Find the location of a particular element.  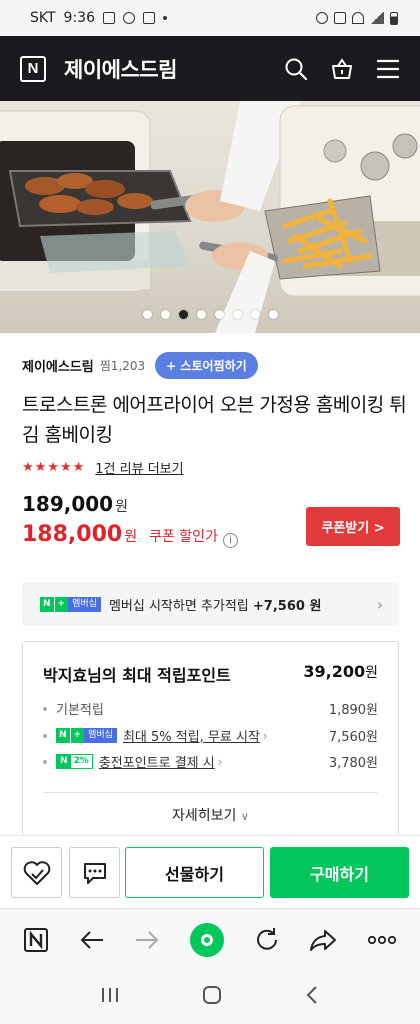

star-rating-icon: ★★★★★ is located at coordinates (54, 467).